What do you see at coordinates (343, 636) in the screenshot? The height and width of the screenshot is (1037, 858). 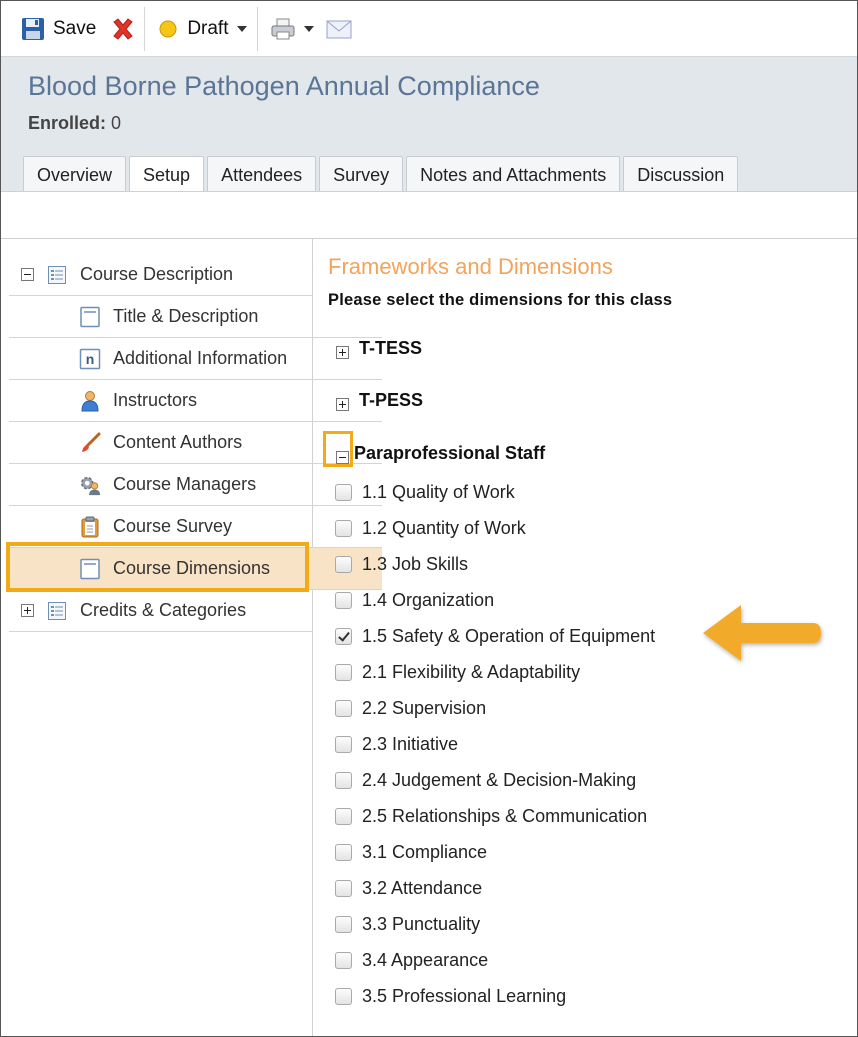 I see `checkbox-checked` at bounding box center [343, 636].